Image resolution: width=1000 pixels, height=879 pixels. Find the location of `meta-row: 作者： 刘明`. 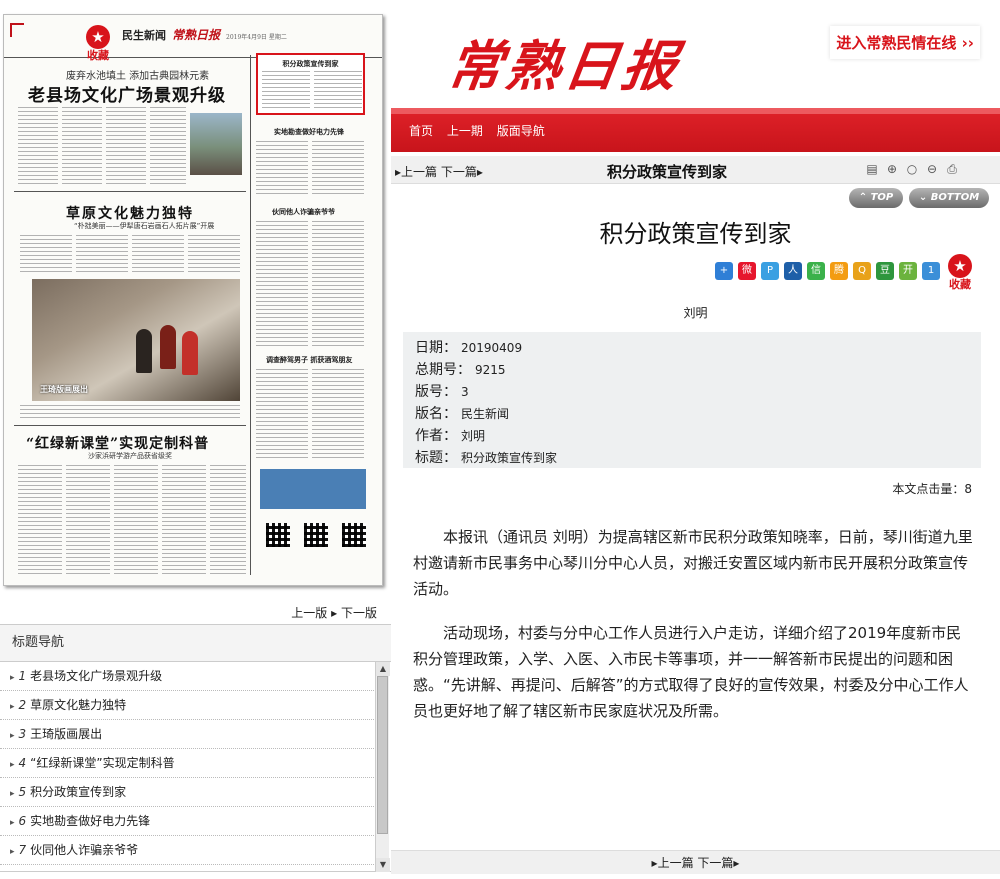

meta-row: 作者： 刘明 is located at coordinates (450, 436).